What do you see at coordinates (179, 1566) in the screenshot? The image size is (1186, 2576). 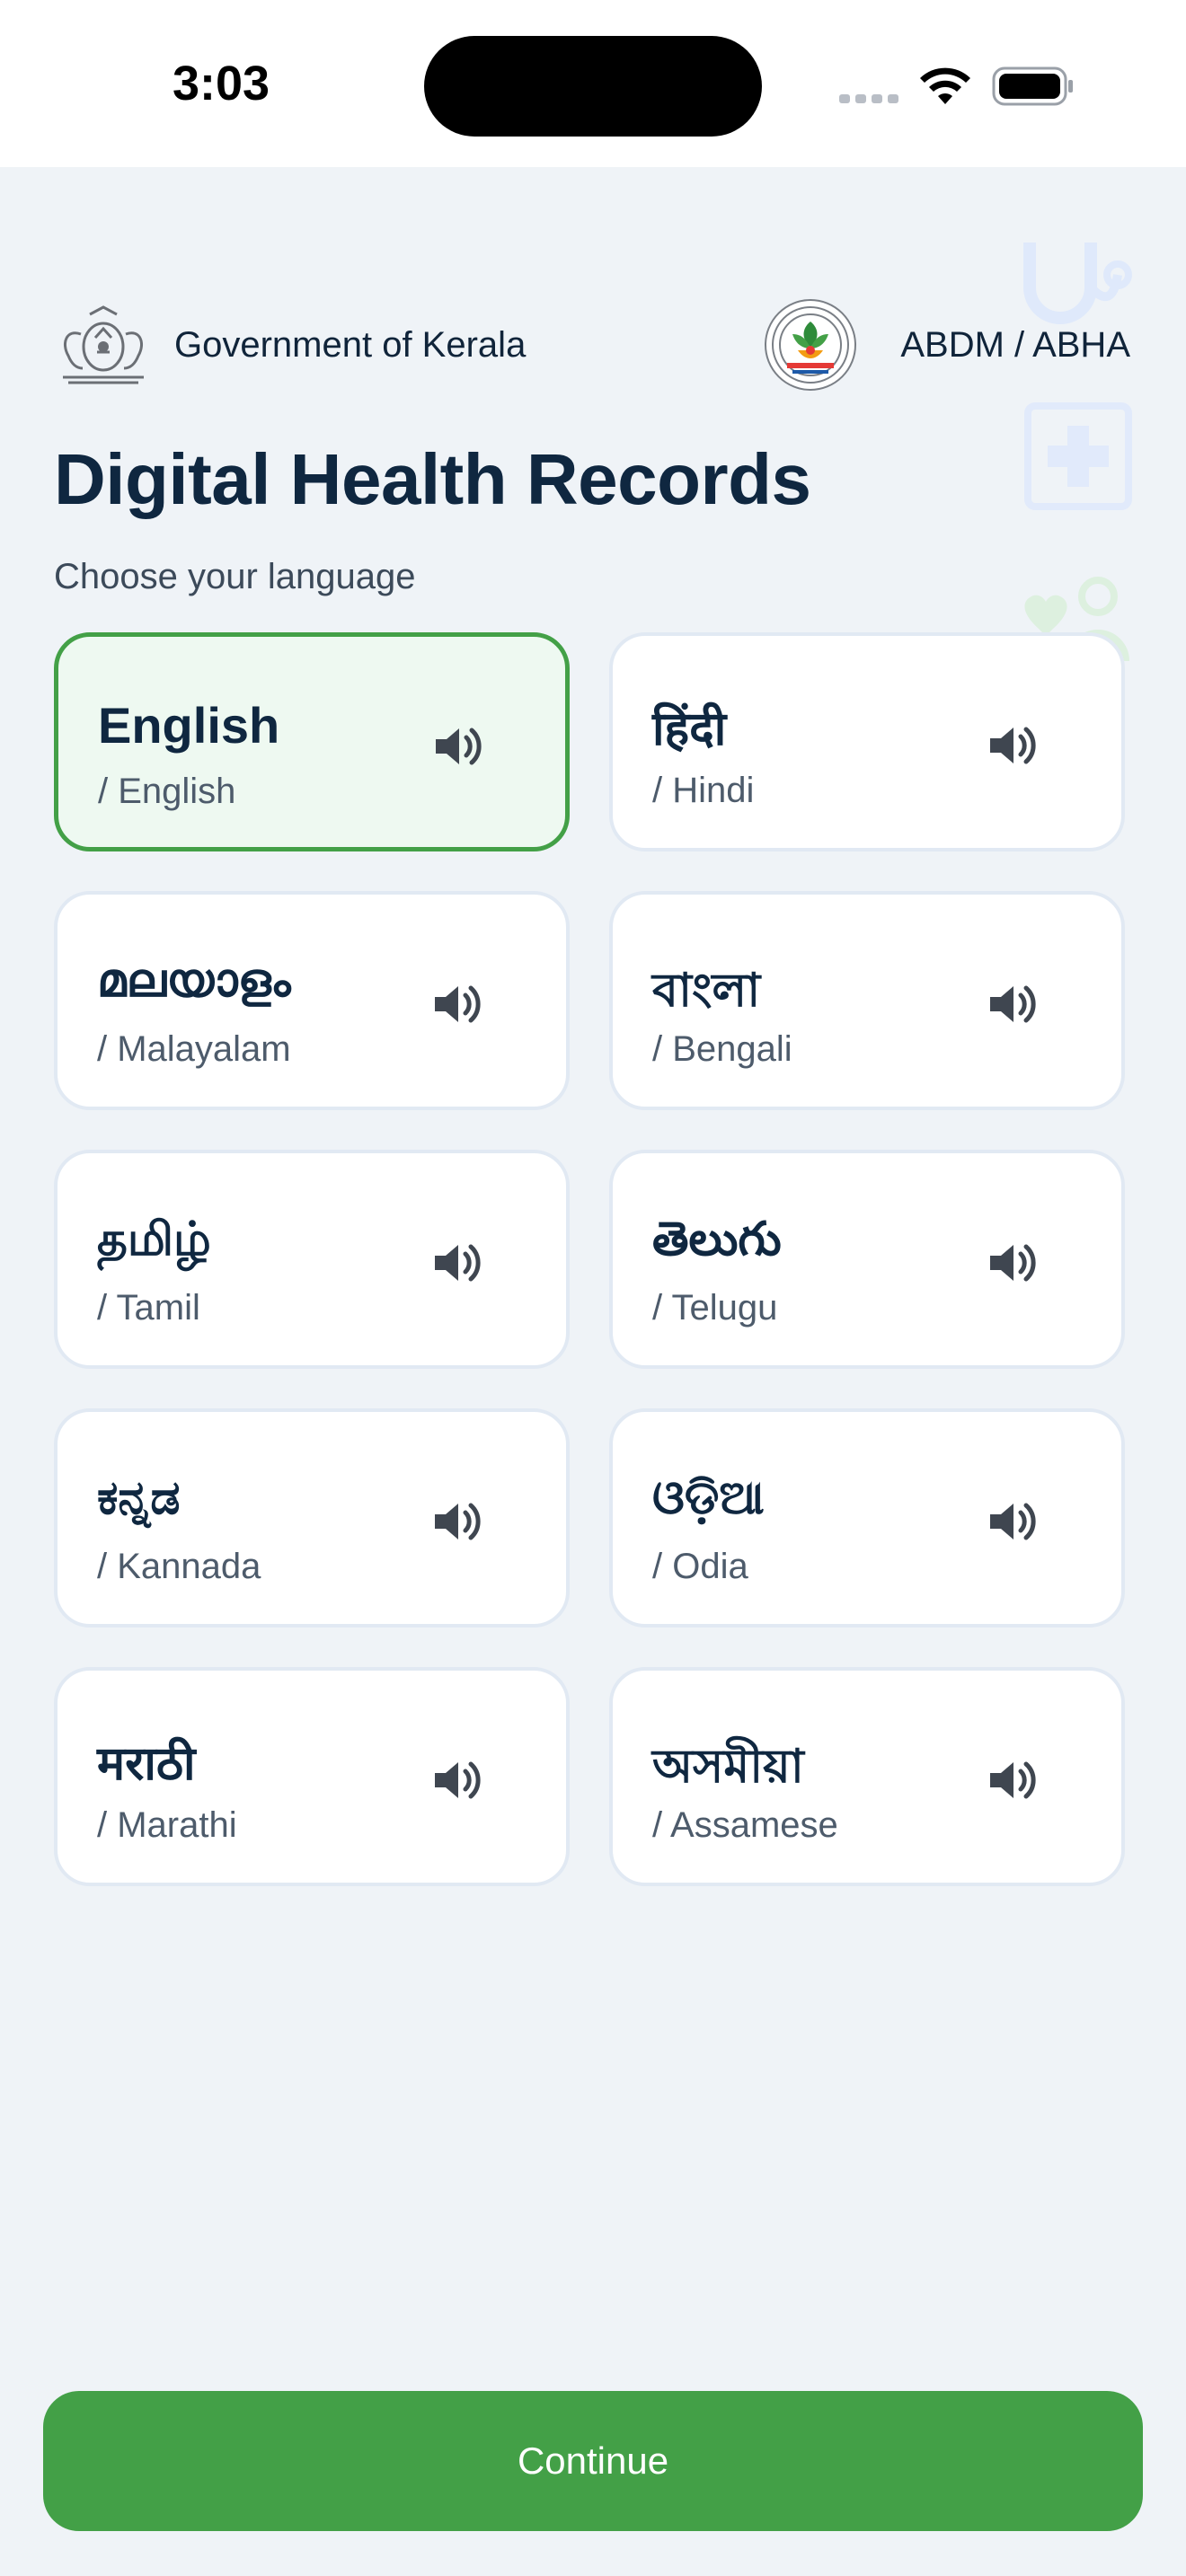 I see `language-english-name: / Kannada` at bounding box center [179, 1566].